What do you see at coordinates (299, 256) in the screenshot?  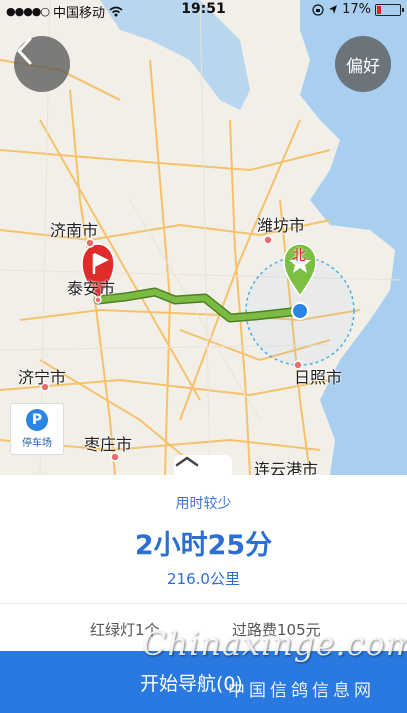 I see `north-indicator: 北` at bounding box center [299, 256].